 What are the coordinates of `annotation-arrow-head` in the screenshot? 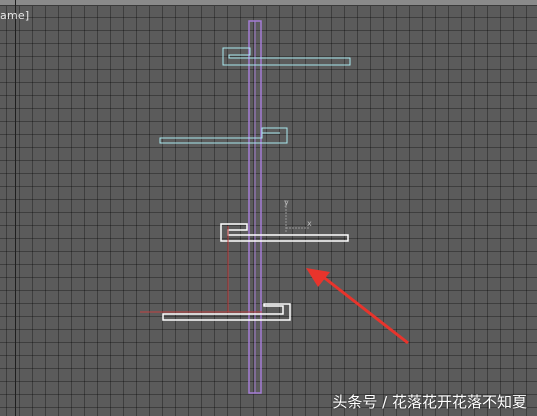 It's located at (318, 277).